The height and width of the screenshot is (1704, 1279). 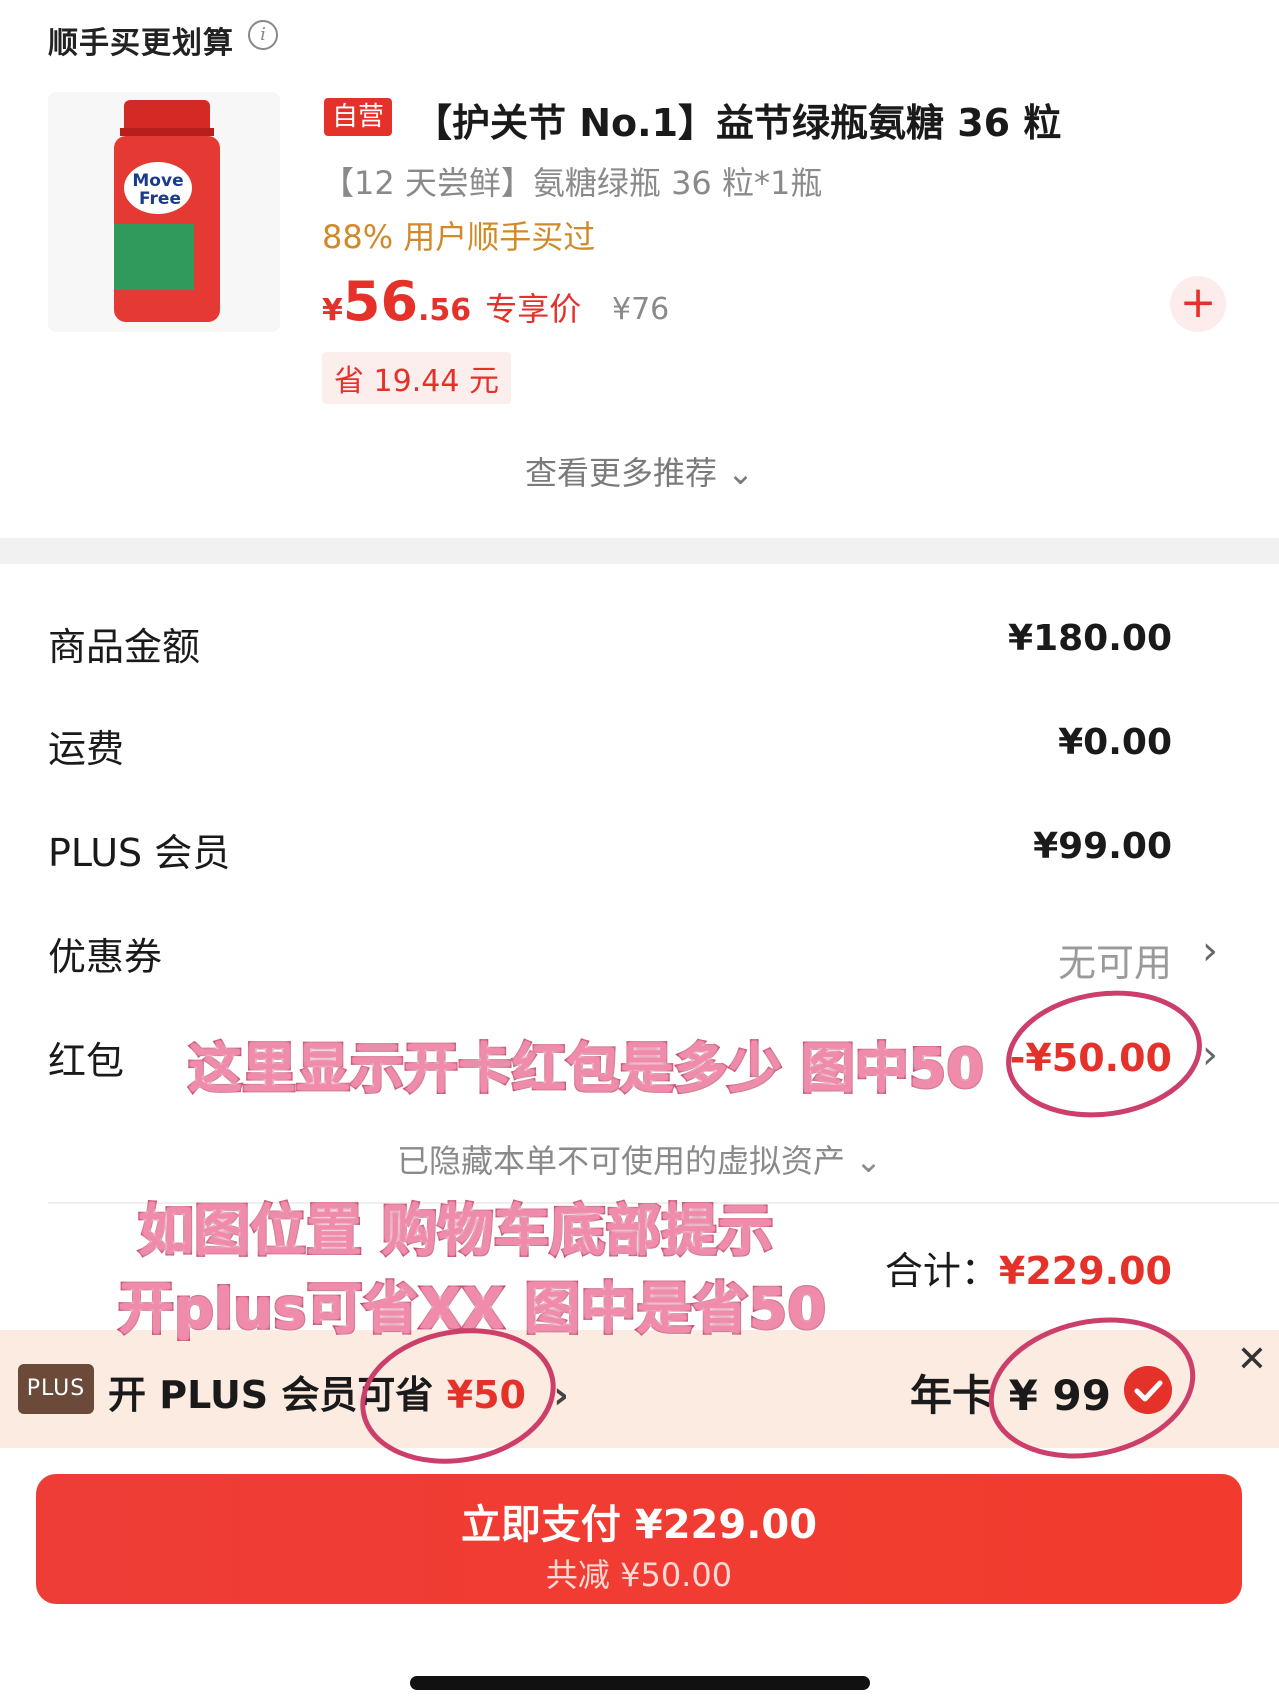 What do you see at coordinates (56, 1389) in the screenshot?
I see `plus-badge: PLUS` at bounding box center [56, 1389].